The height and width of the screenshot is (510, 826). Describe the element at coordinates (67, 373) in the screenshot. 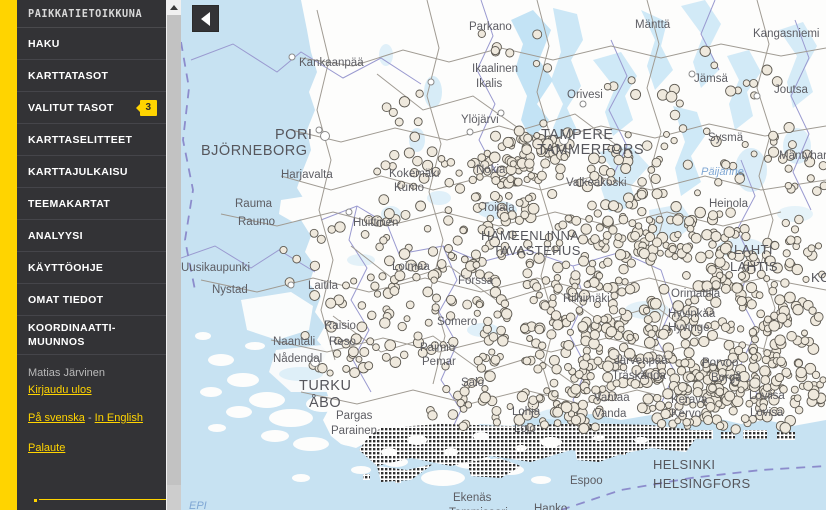

I see `user-name: Matias Järvinen` at that location.